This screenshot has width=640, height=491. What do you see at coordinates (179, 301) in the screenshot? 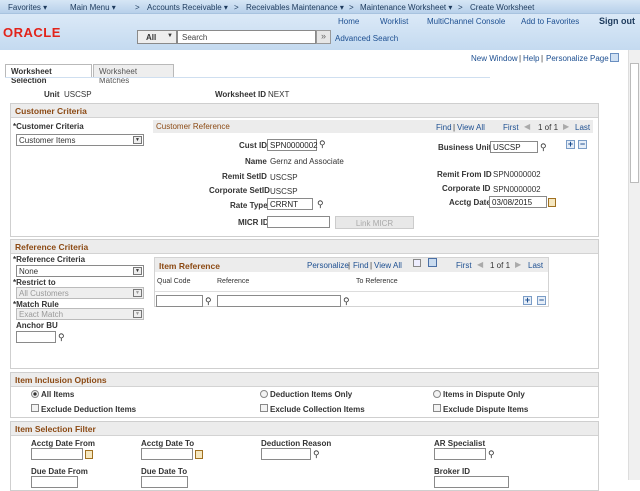
I see `qual-code-input` at bounding box center [179, 301].